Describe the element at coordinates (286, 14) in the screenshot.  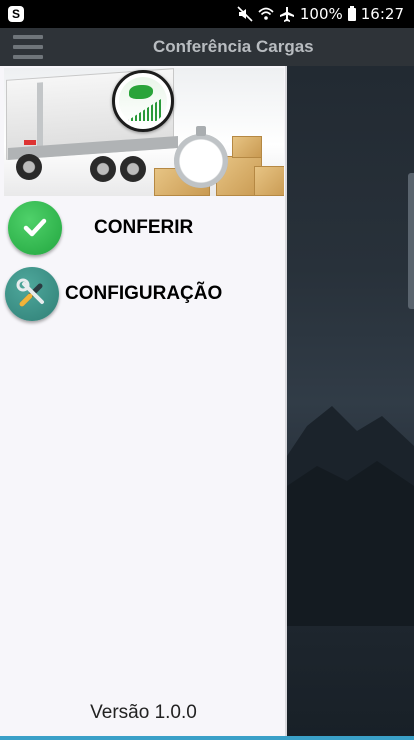
I see `airplane-icon` at that location.